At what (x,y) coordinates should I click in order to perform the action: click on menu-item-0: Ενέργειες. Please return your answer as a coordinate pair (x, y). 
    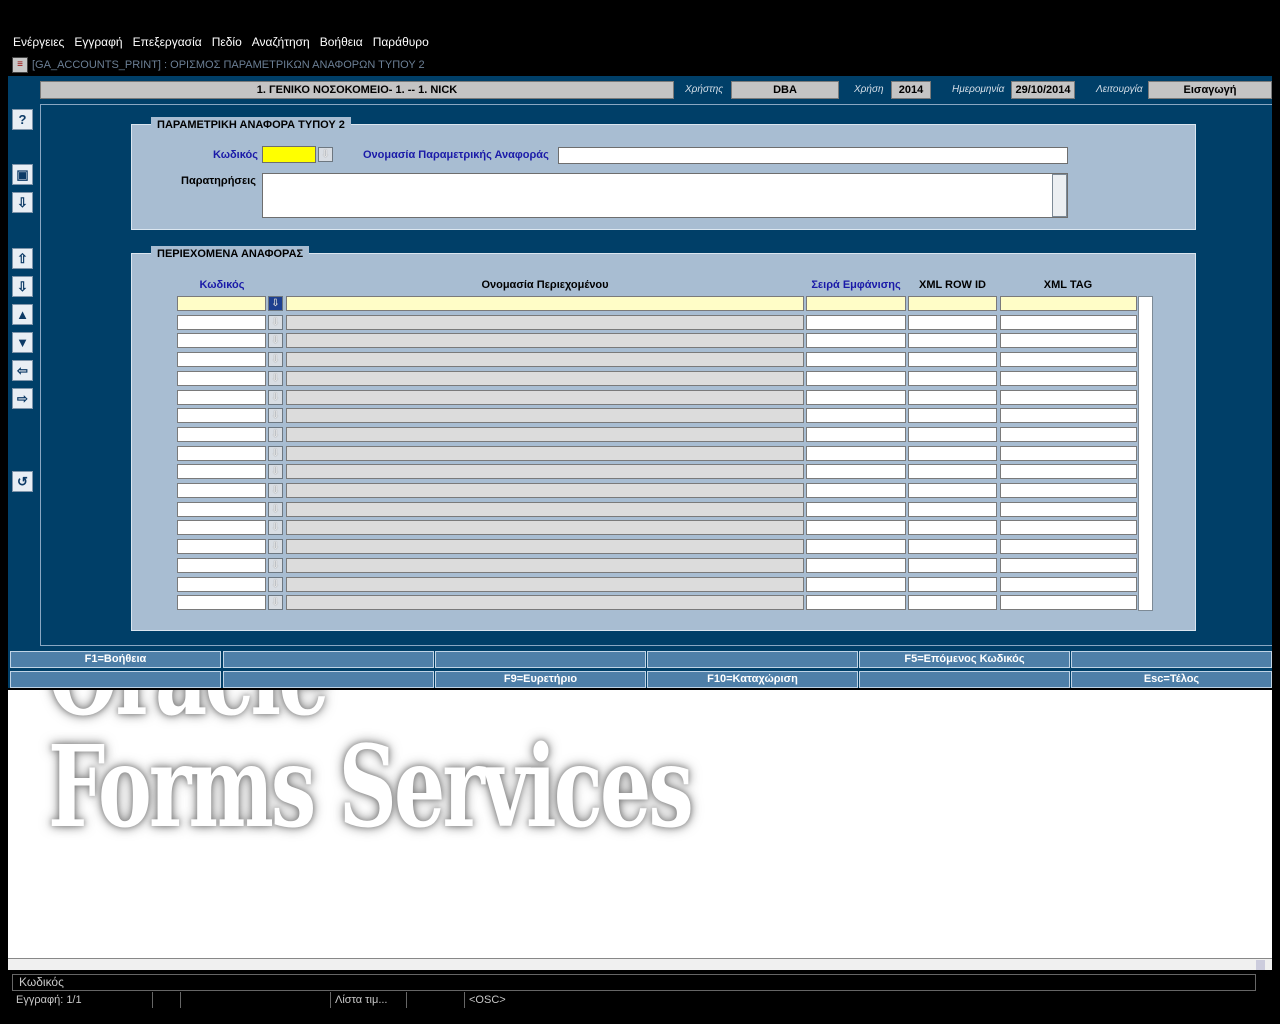
    Looking at the image, I should click on (38, 42).